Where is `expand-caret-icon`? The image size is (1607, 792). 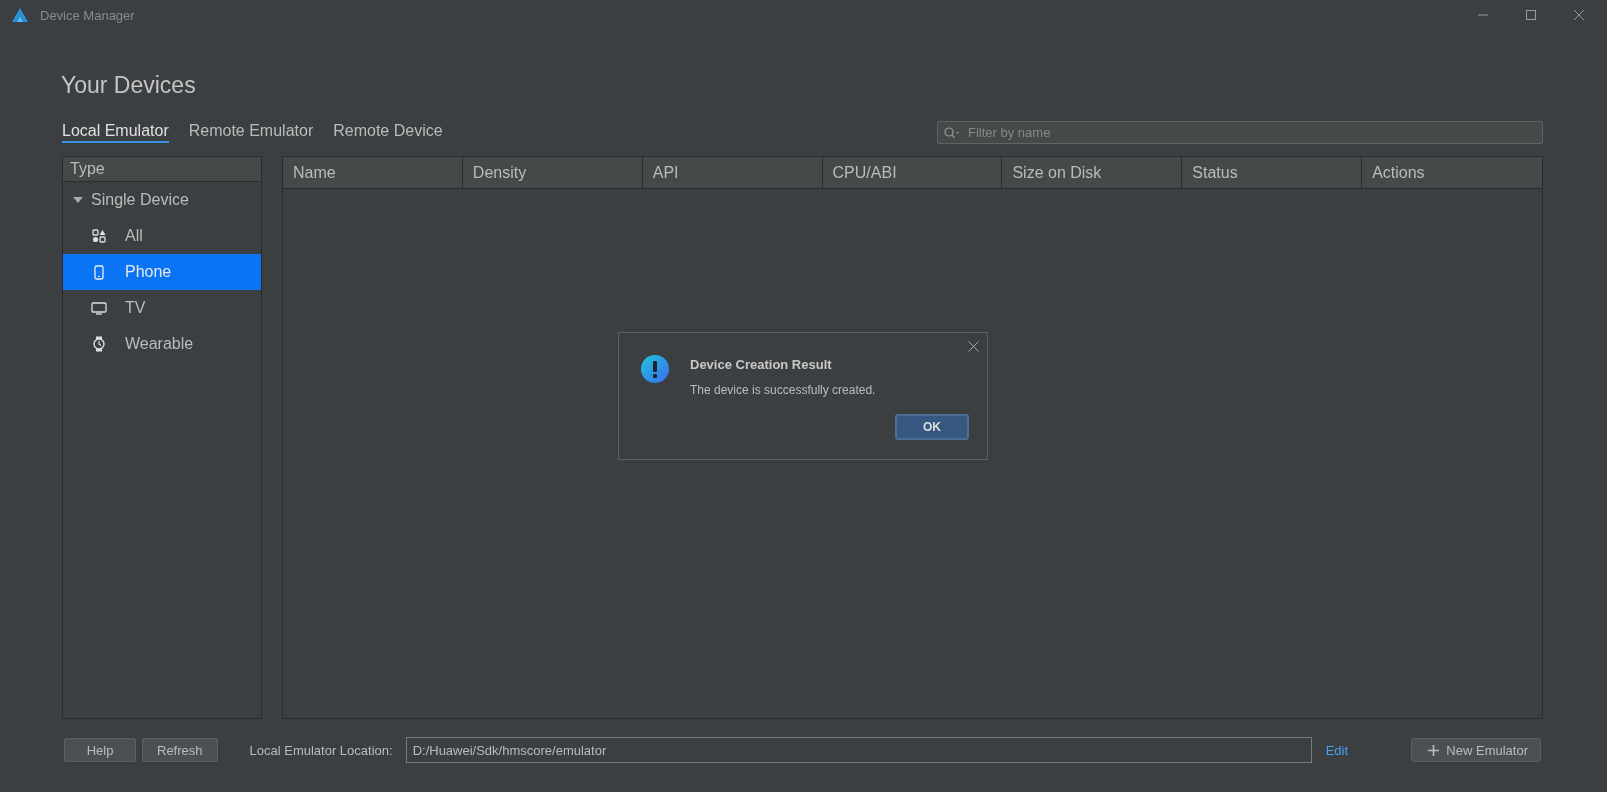
expand-caret-icon is located at coordinates (78, 200).